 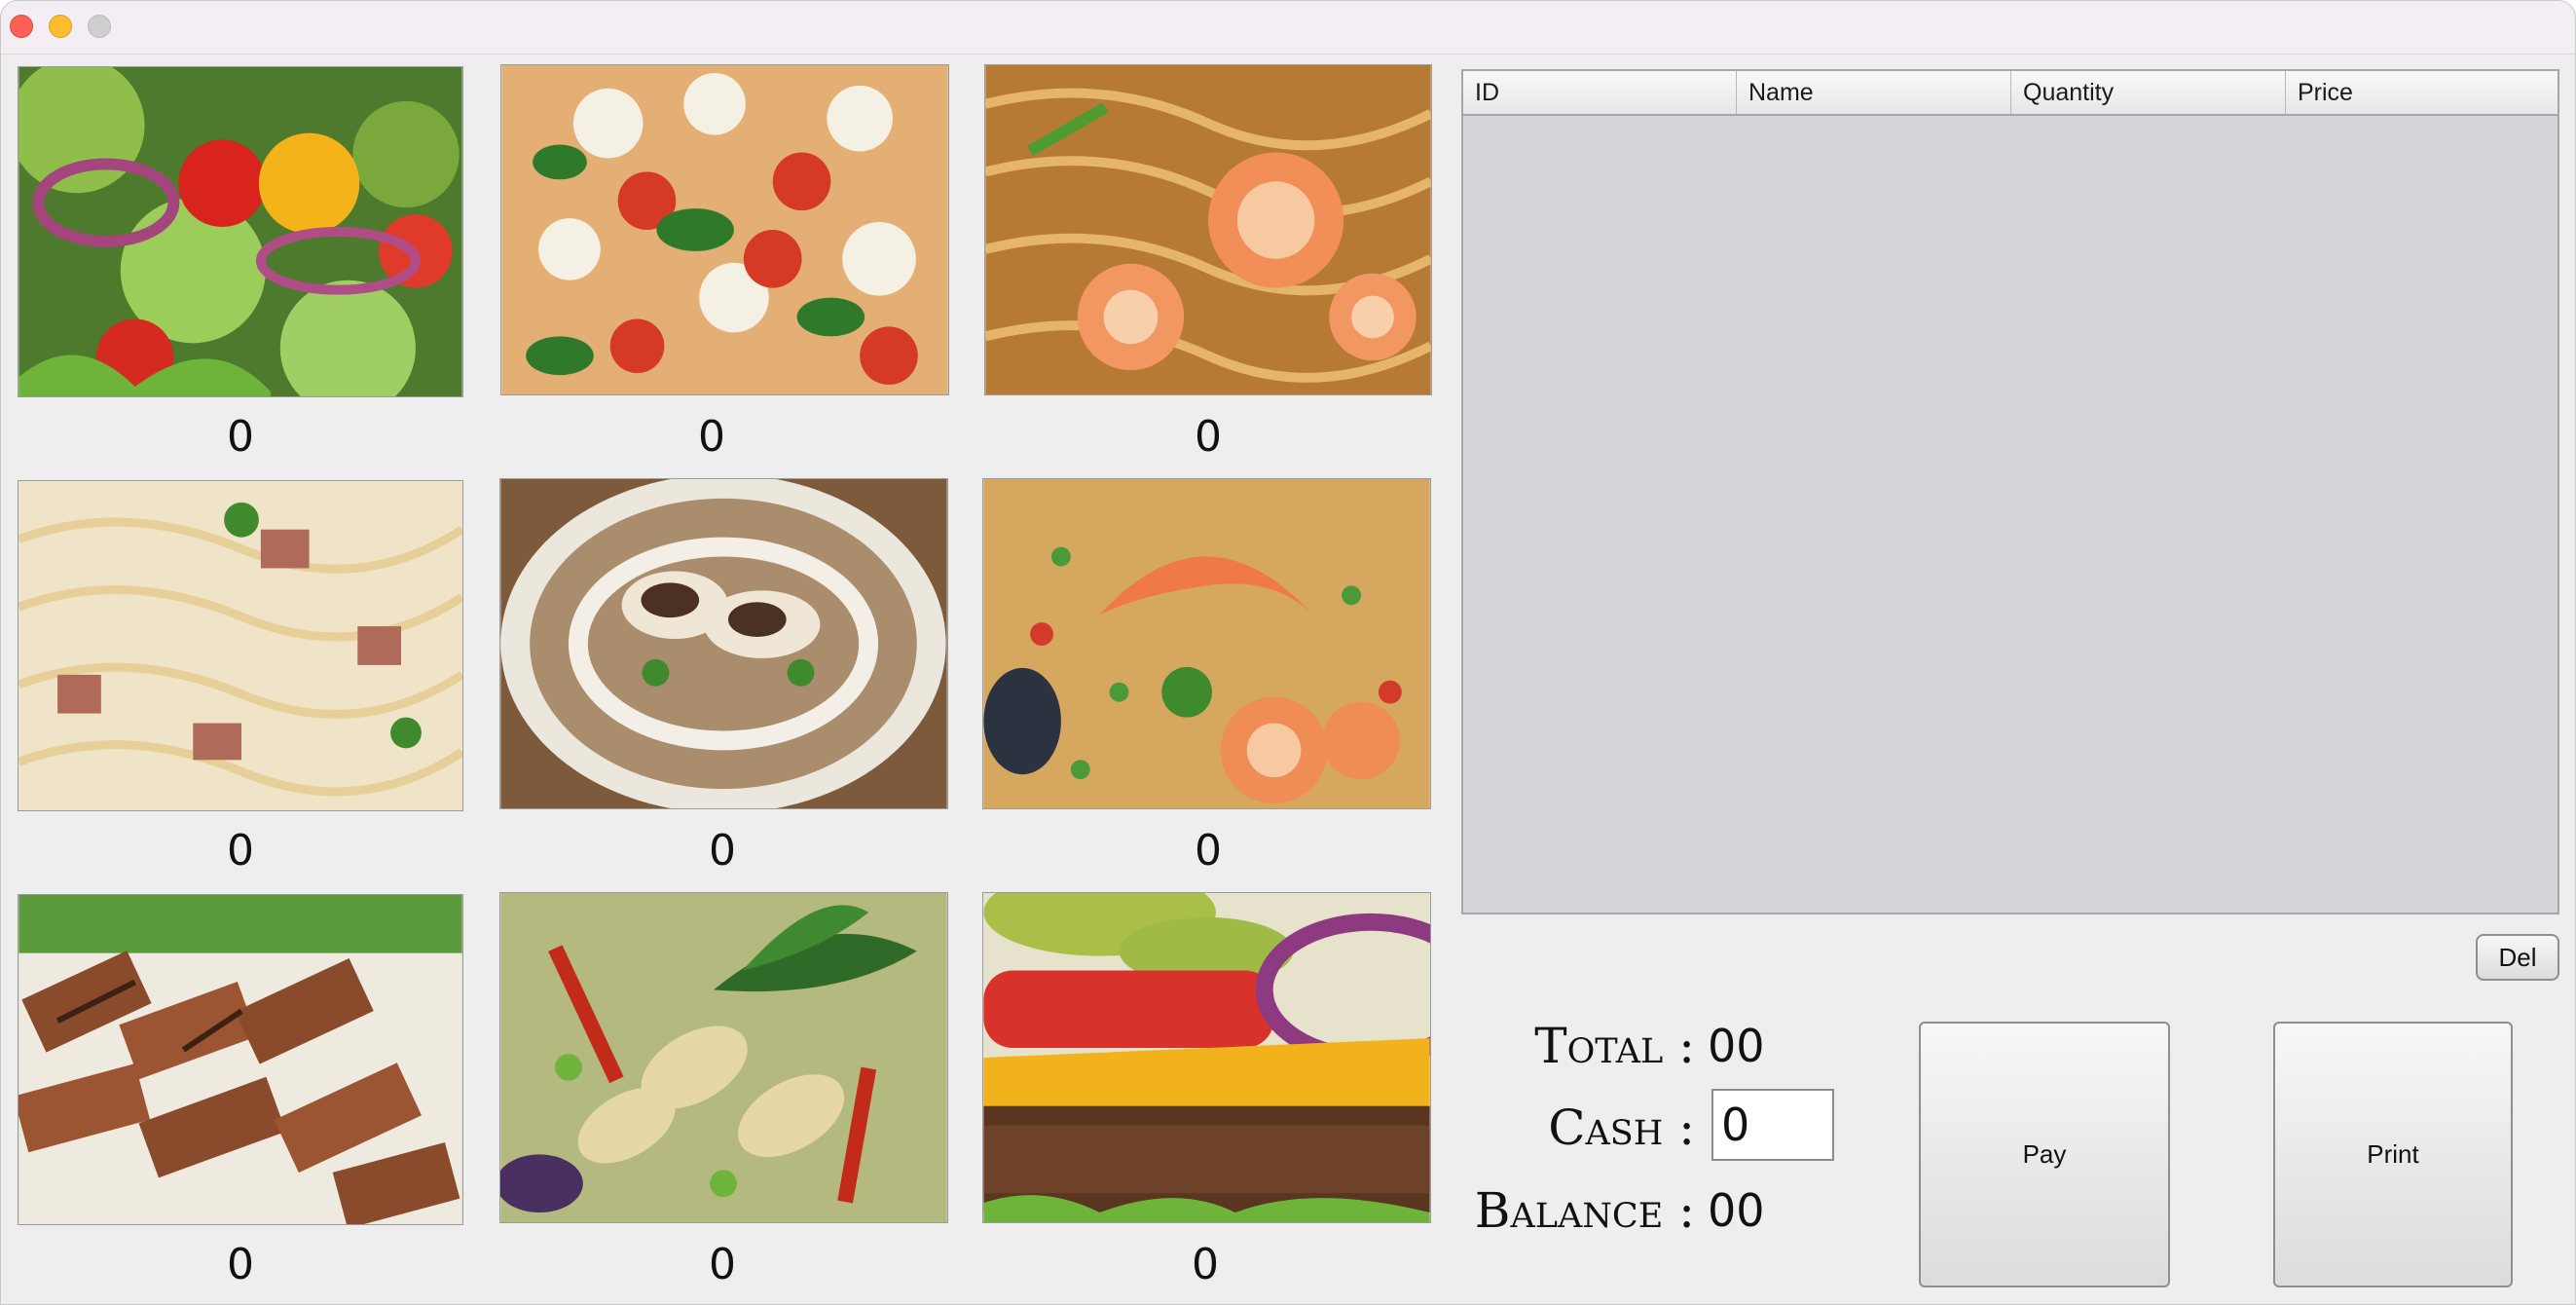 What do you see at coordinates (1614, 1046) in the screenshot?
I see `total-label: Total :` at bounding box center [1614, 1046].